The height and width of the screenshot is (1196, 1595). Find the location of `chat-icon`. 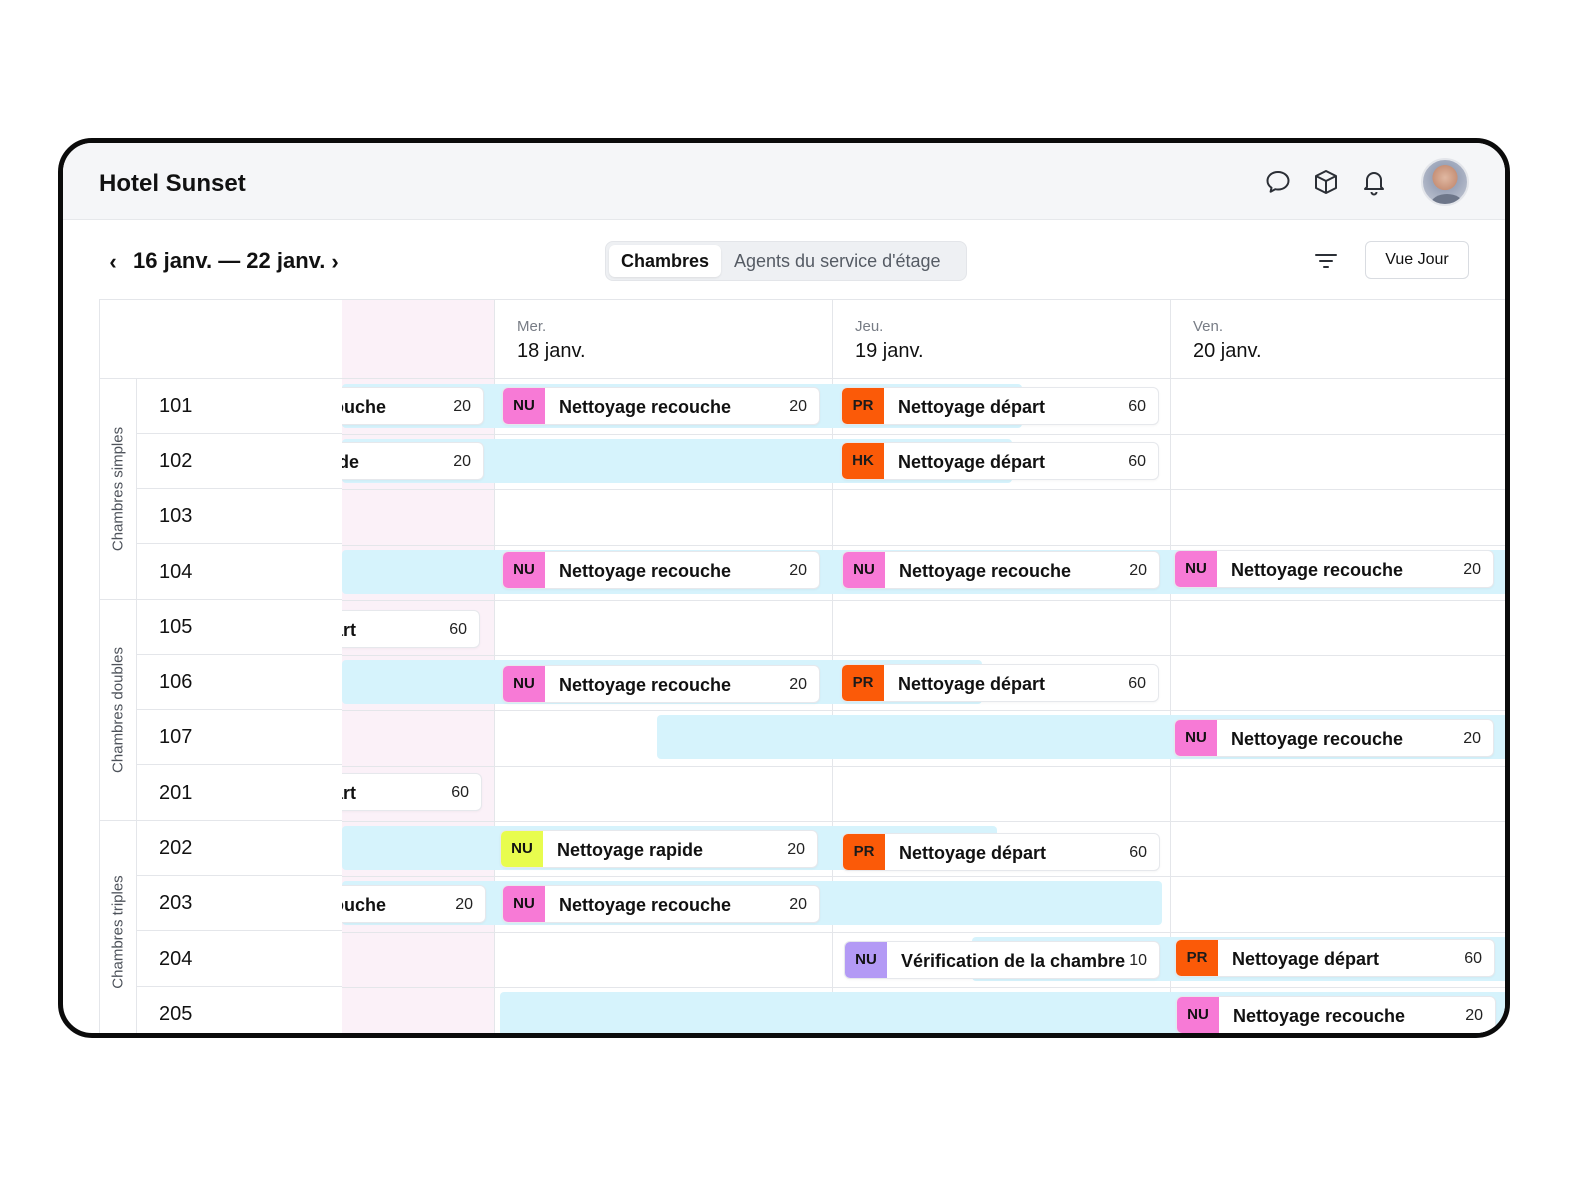

chat-icon is located at coordinates (1278, 182).